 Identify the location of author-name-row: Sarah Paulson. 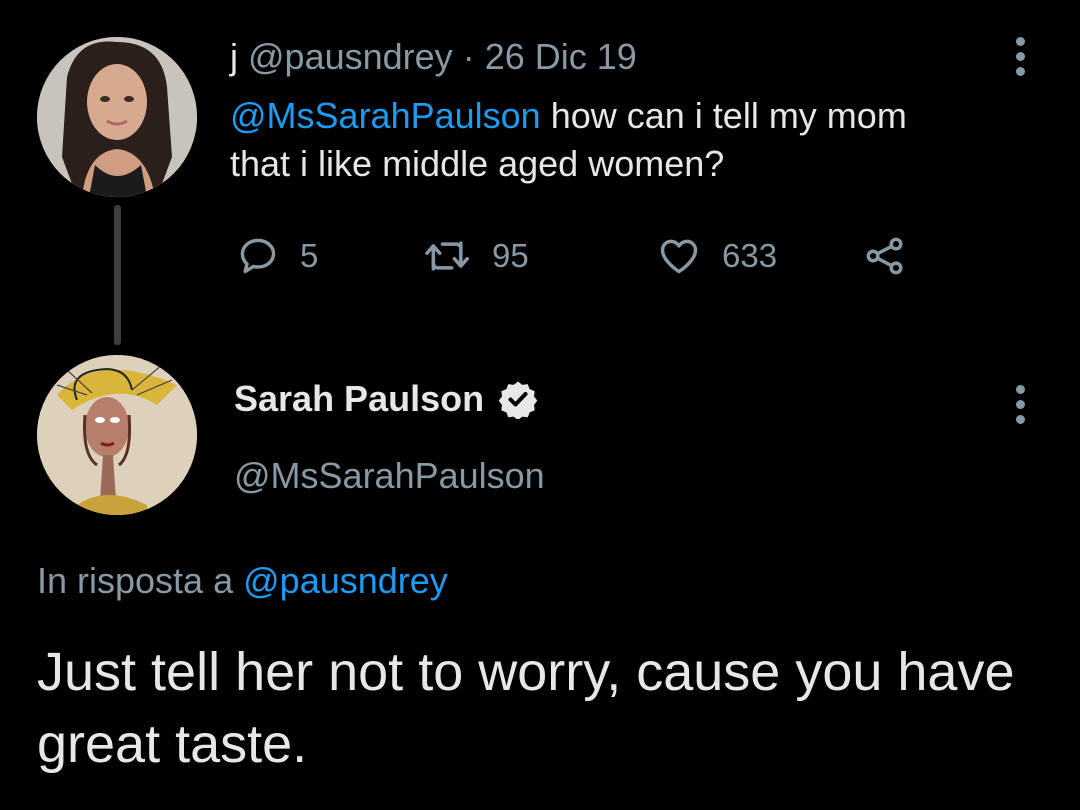
(386, 399).